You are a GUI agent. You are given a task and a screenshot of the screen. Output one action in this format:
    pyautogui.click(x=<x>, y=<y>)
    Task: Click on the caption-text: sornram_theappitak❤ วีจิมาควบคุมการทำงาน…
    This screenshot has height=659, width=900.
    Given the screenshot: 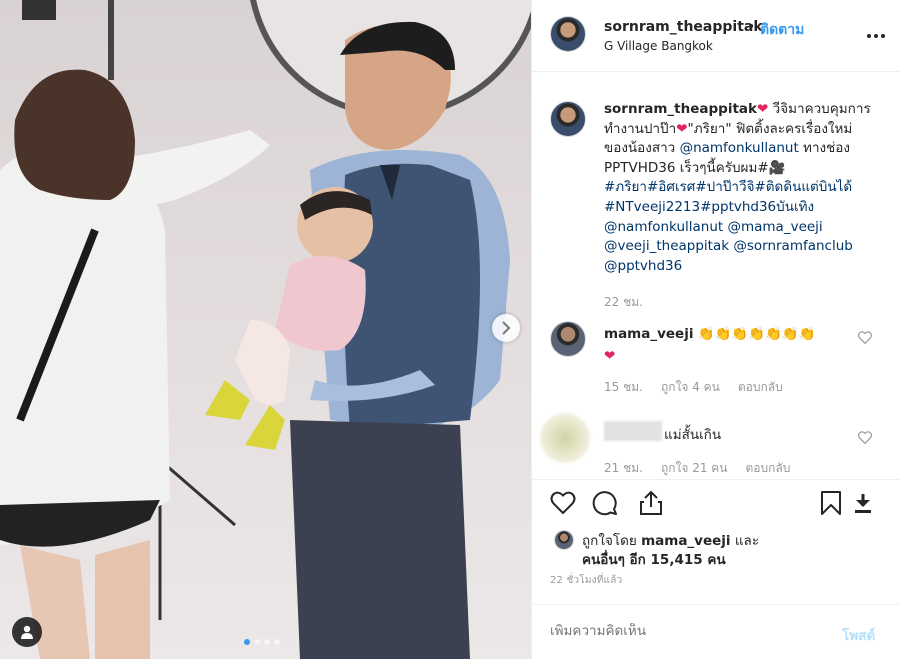 What is the action you would take?
    pyautogui.click(x=740, y=188)
    